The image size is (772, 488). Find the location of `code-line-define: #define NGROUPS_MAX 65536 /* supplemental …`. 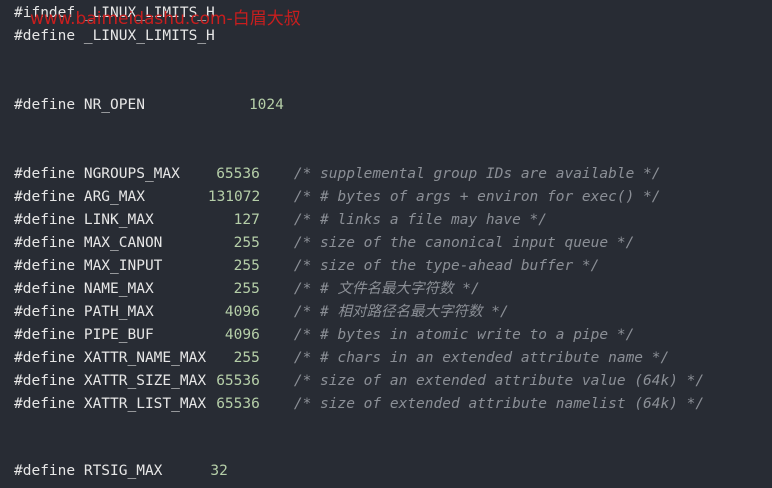

code-line-define: #define NGROUPS_MAX 65536 /* supplemental … is located at coordinates (337, 174).